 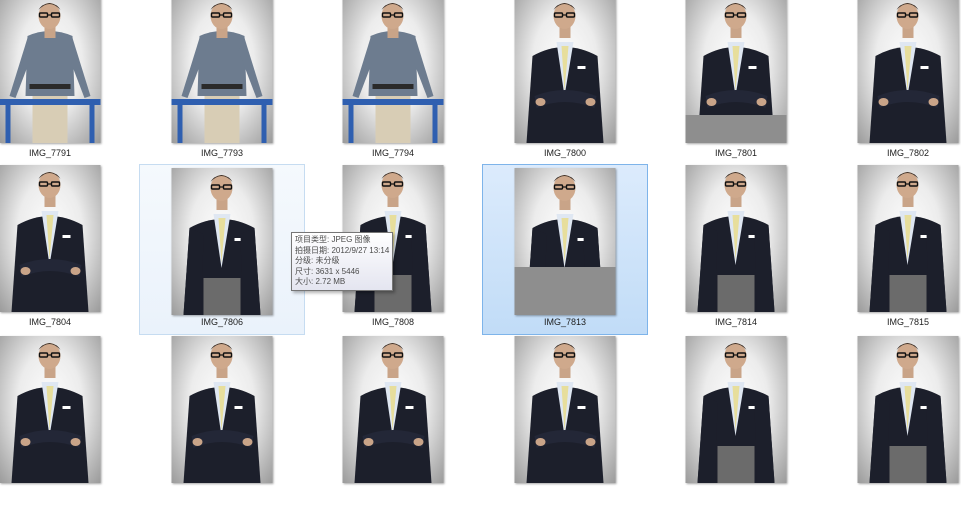 What do you see at coordinates (908, 322) in the screenshot?
I see `file-name-label: IMG_7815` at bounding box center [908, 322].